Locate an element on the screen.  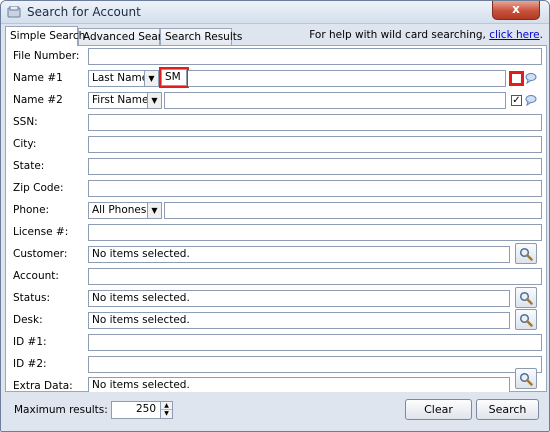
help-suffix: . is located at coordinates (541, 35).